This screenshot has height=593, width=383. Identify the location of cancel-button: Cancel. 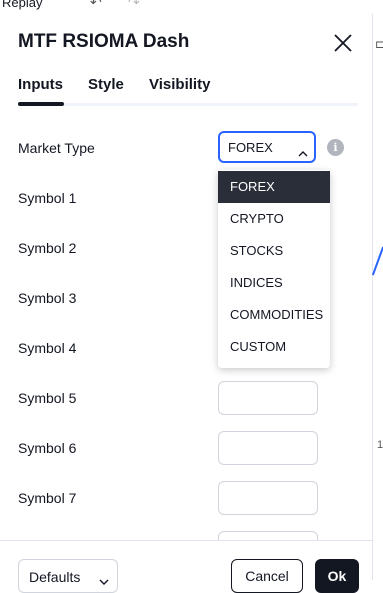
(267, 576).